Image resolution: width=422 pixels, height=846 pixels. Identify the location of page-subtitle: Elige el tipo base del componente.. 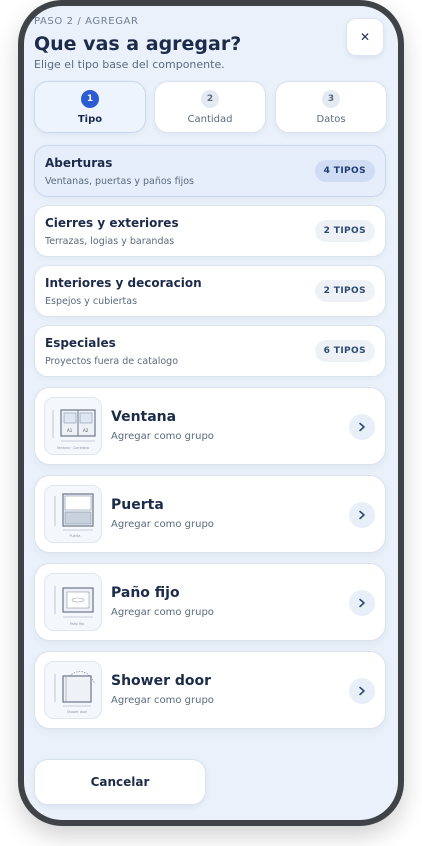
(129, 64).